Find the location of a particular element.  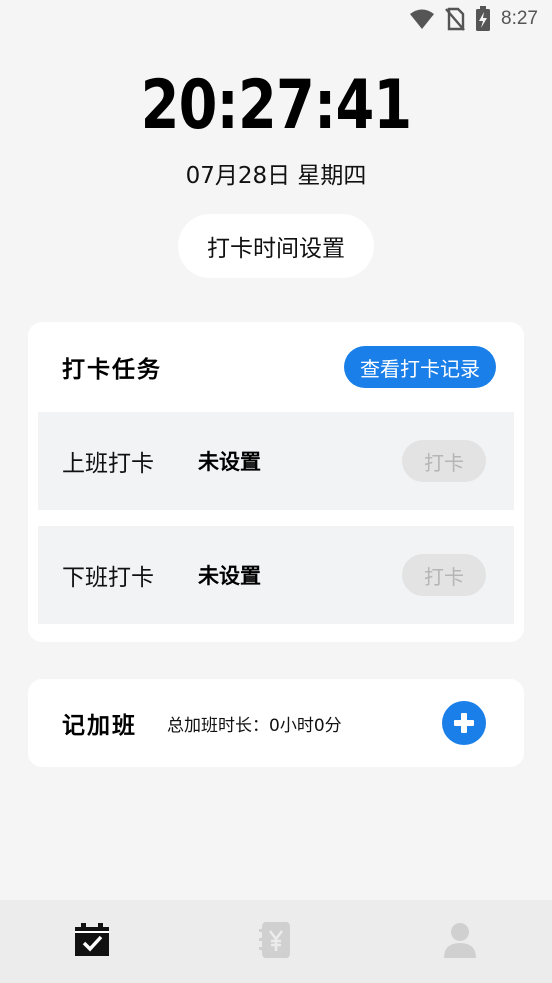

battery-charging-icon is located at coordinates (483, 19).